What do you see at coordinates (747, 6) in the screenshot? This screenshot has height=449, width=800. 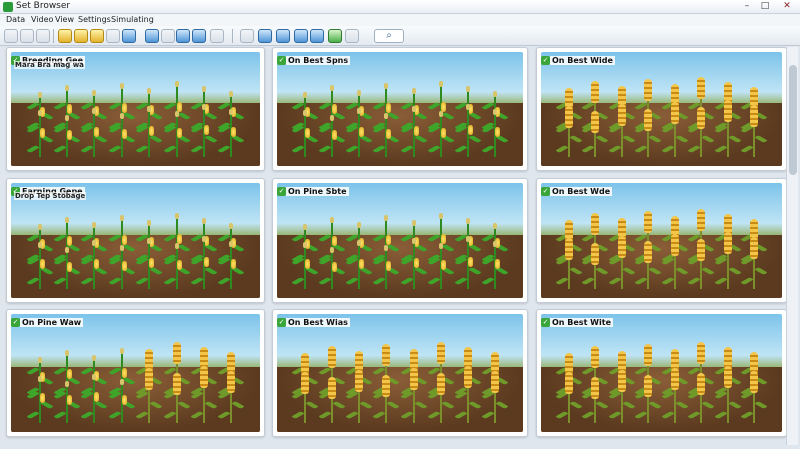 I see `minimize-button: –` at bounding box center [747, 6].